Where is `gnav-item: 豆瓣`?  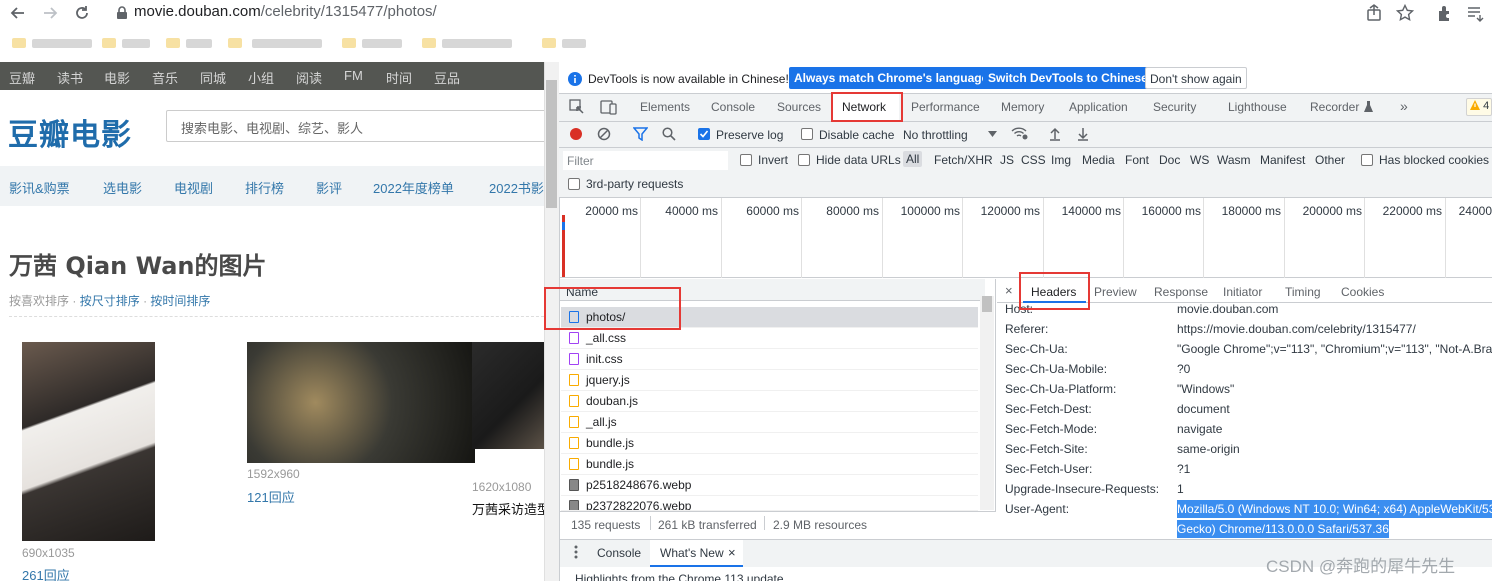
gnav-item: 豆瓣 is located at coordinates (22, 77).